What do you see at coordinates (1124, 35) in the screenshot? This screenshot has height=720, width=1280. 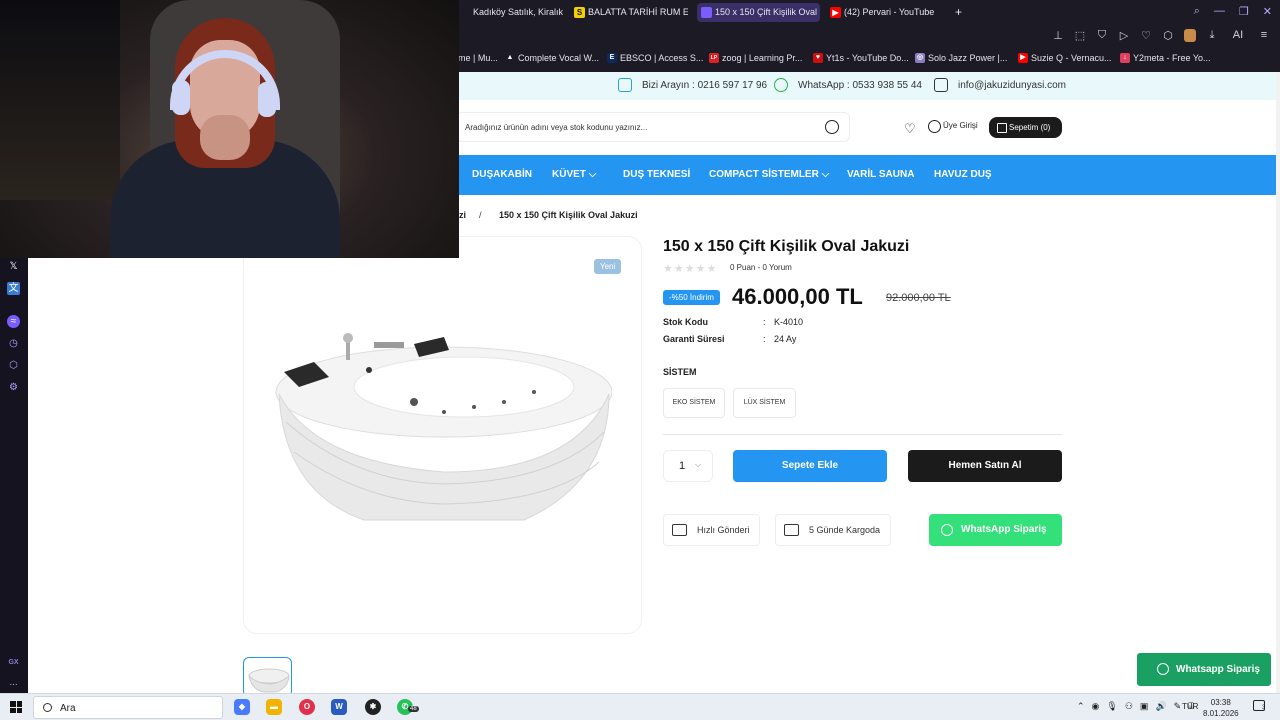 I see `player-icon: ▷` at bounding box center [1124, 35].